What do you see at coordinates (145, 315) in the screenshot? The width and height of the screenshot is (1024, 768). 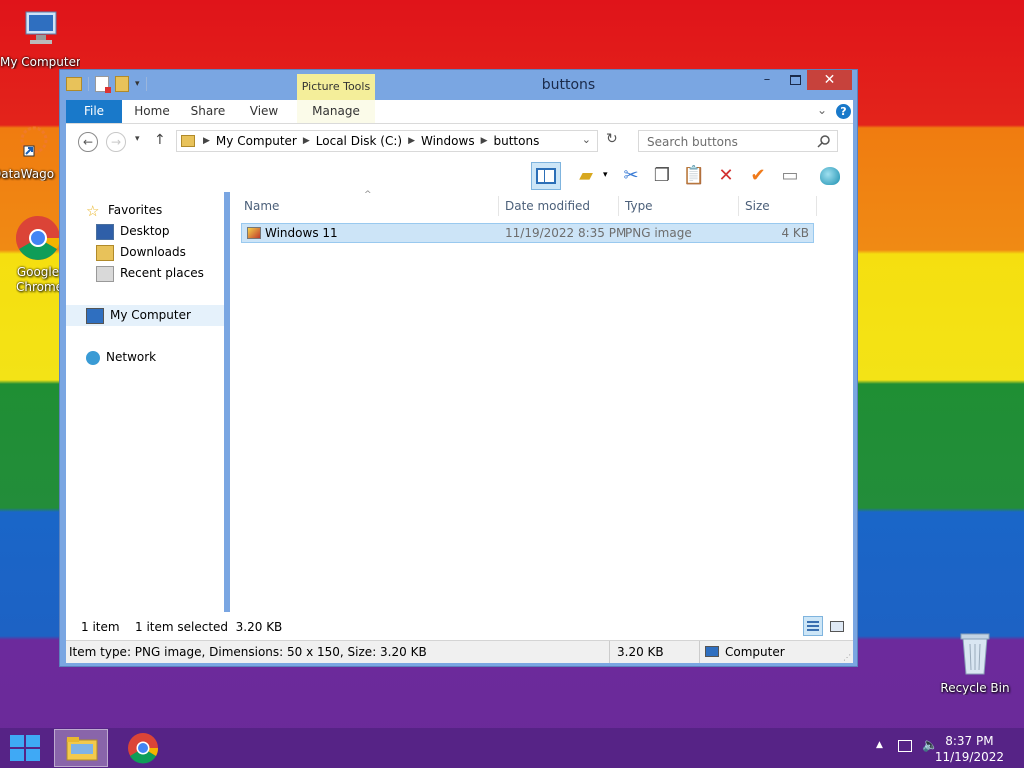 I see `nav-my-computer: My Computer` at bounding box center [145, 315].